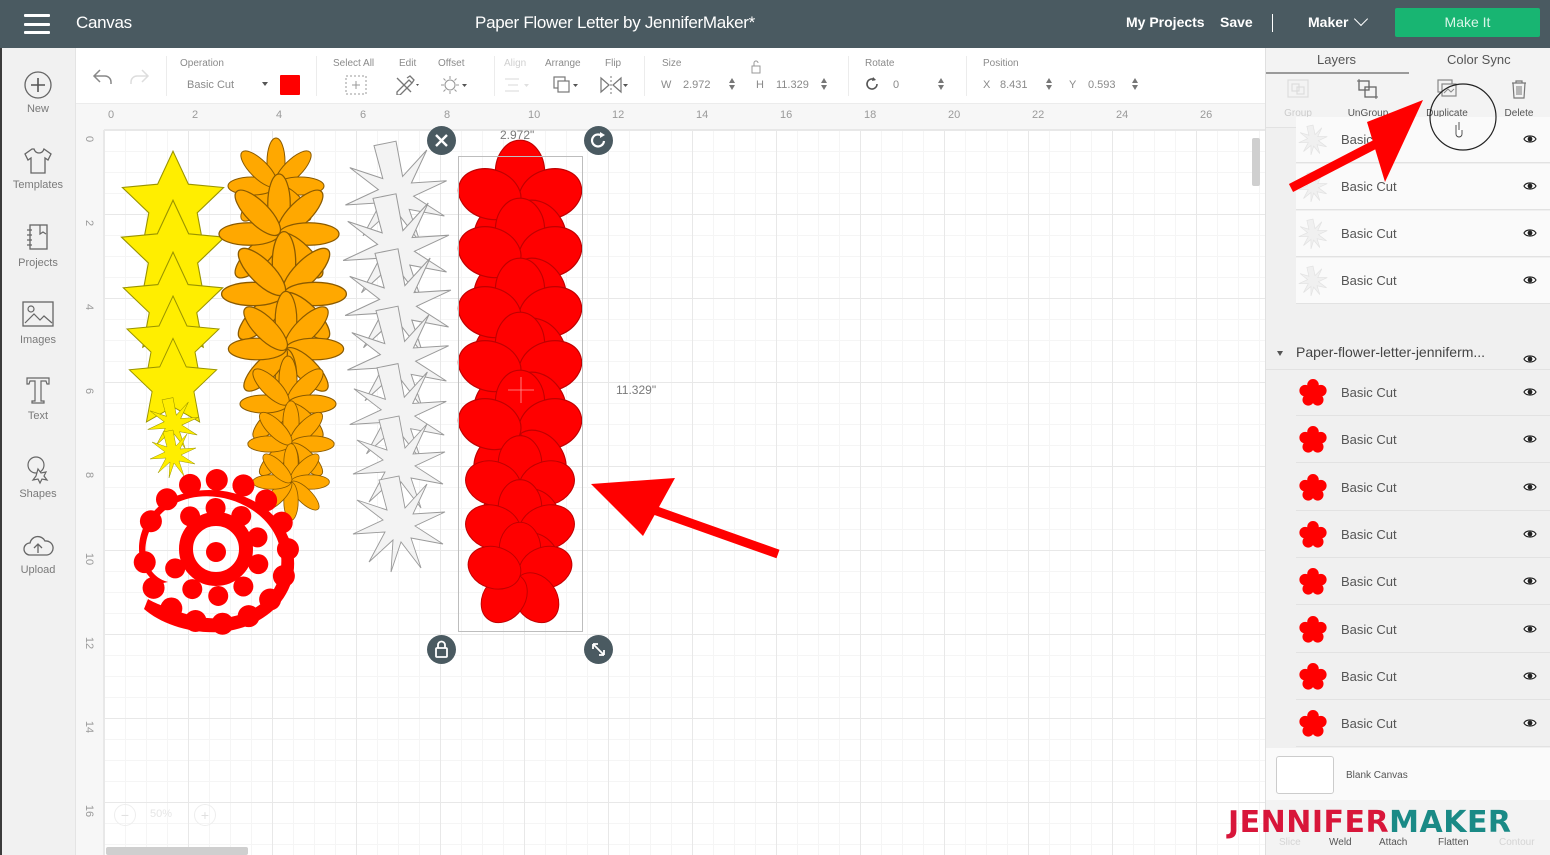 This screenshot has height=855, width=1550. What do you see at coordinates (38, 476) in the screenshot?
I see `sidebar-item-shapes: Shapes` at bounding box center [38, 476].